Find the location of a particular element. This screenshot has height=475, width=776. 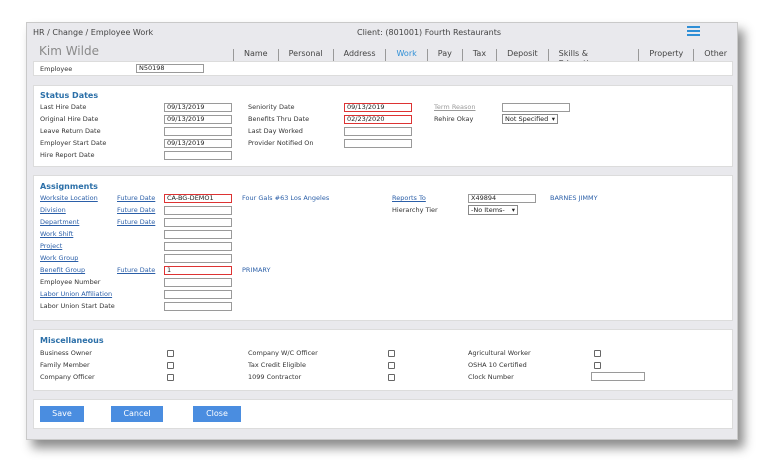

work-shift-field is located at coordinates (198, 234).